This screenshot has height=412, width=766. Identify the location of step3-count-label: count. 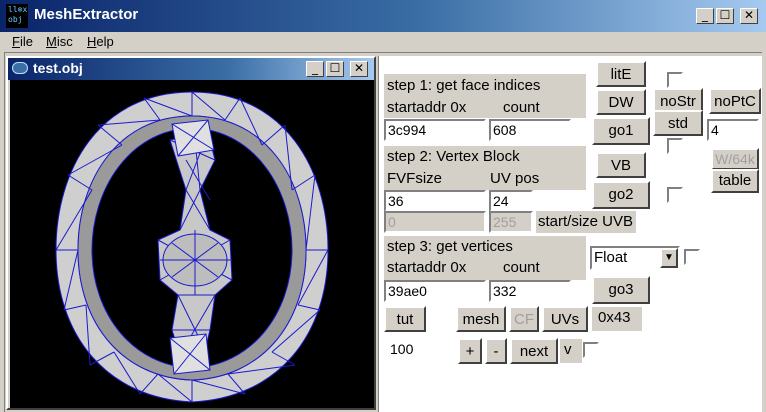
(521, 267).